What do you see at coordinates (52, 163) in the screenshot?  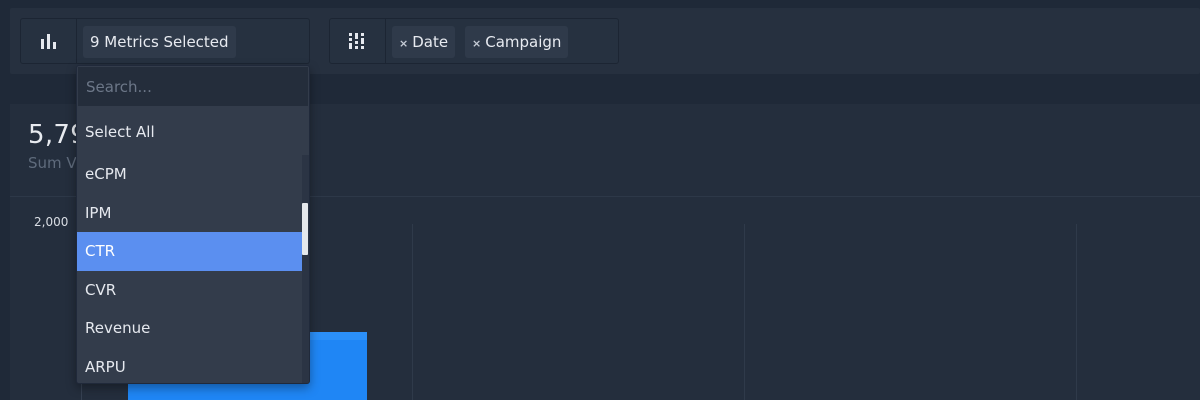 I see `kpi-label: Sum V` at bounding box center [52, 163].